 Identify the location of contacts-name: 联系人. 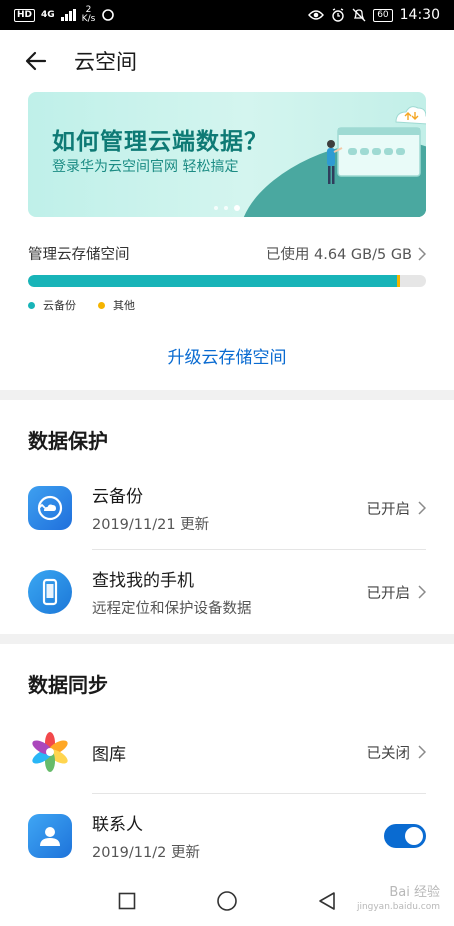
(117, 825).